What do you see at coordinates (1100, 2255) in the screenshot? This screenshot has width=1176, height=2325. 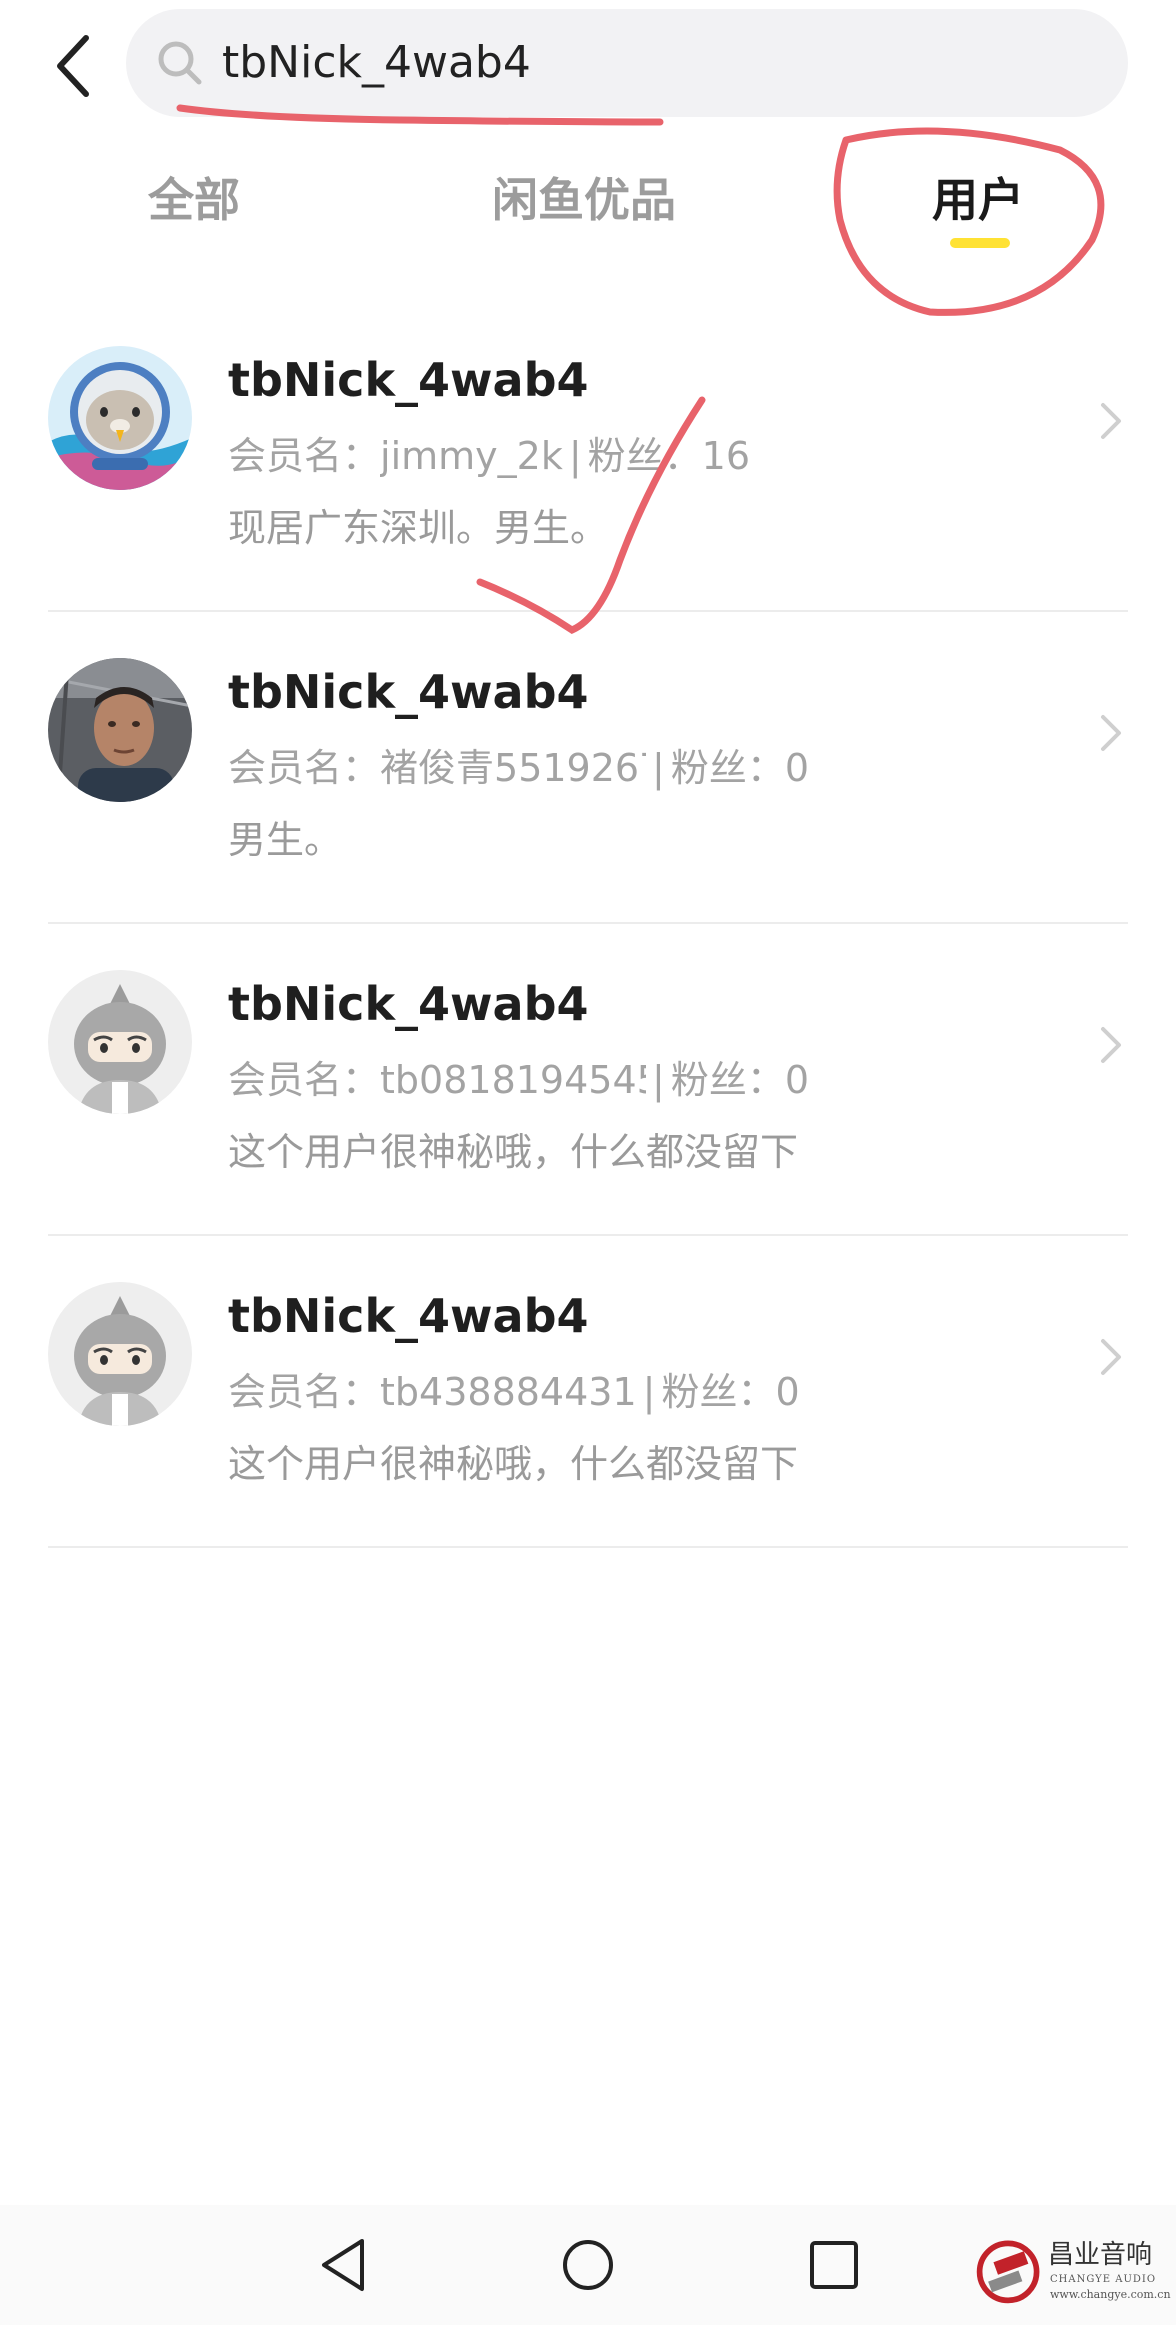 I see `watermark-brand: 昌业音响` at bounding box center [1100, 2255].